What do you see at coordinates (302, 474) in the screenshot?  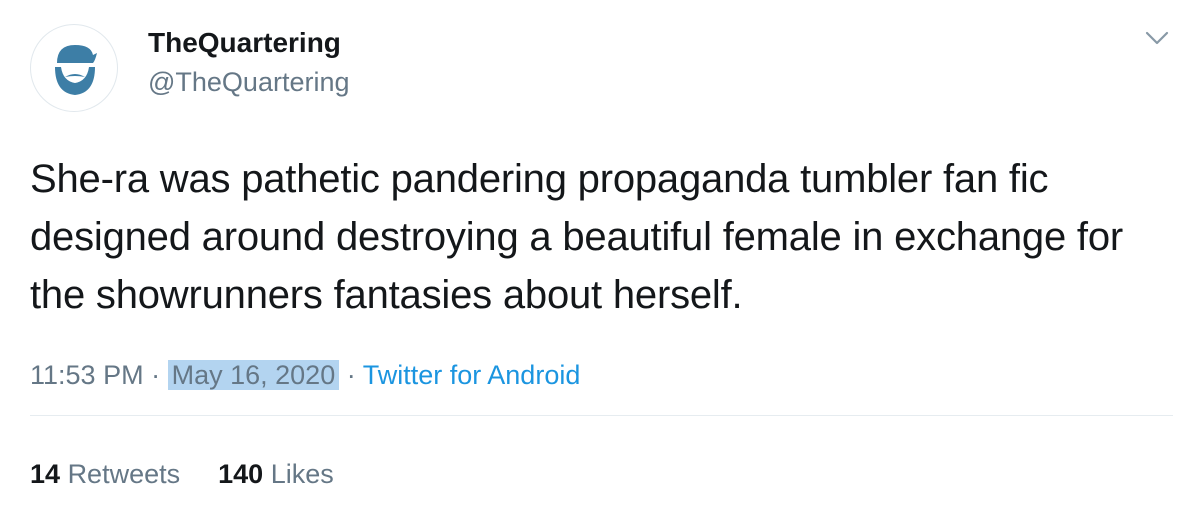 I see `likes-label: Likes` at bounding box center [302, 474].